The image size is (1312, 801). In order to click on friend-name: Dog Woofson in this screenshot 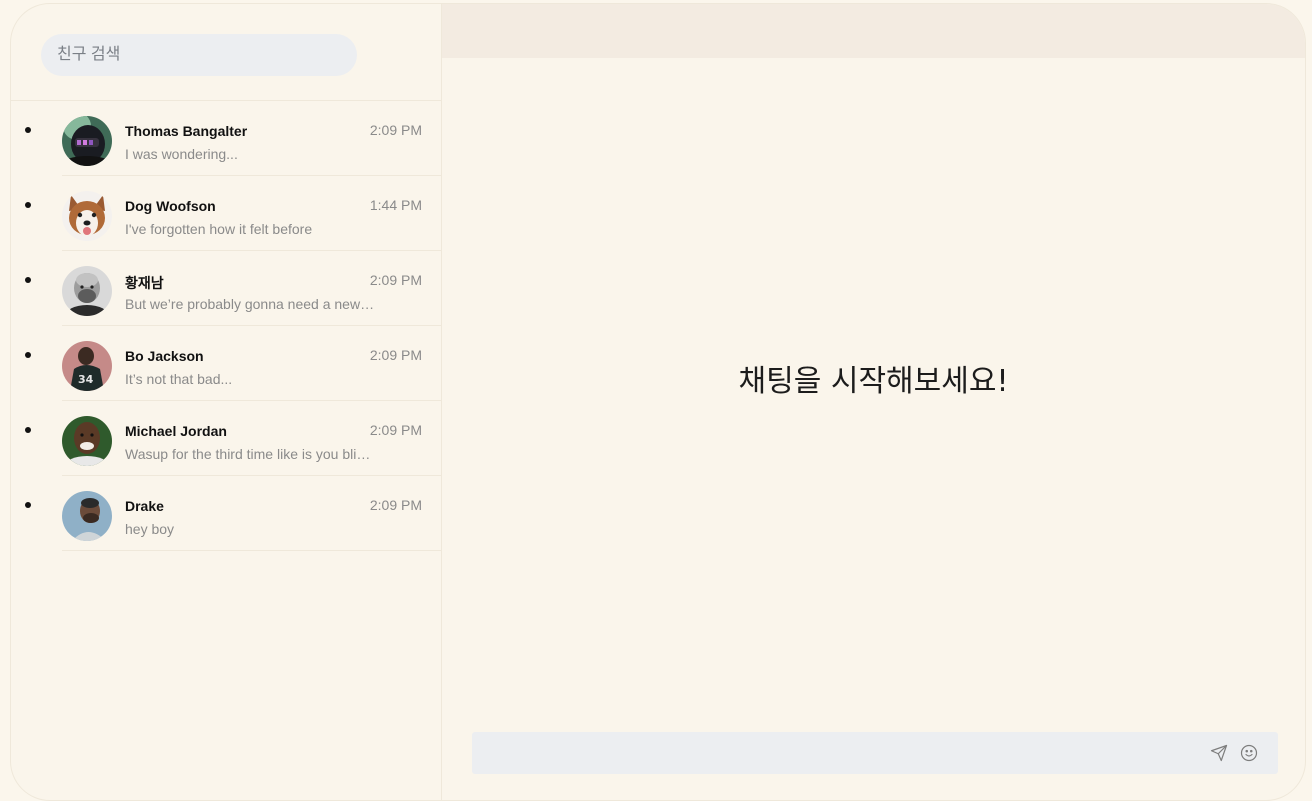, I will do `click(170, 206)`.